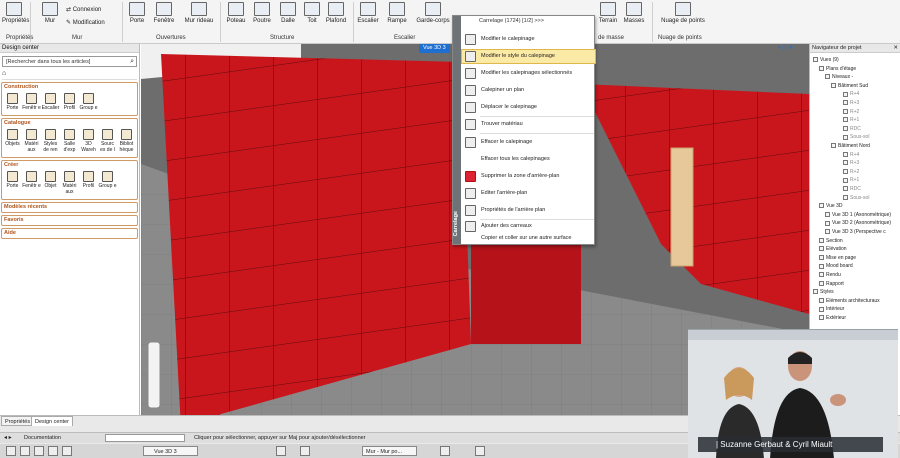 Image resolution: width=900 pixels, height=458 pixels. What do you see at coordinates (858, 215) in the screenshot?
I see `tree-node: Vue 3D 1 (Axonométrique)` at bounding box center [858, 215].